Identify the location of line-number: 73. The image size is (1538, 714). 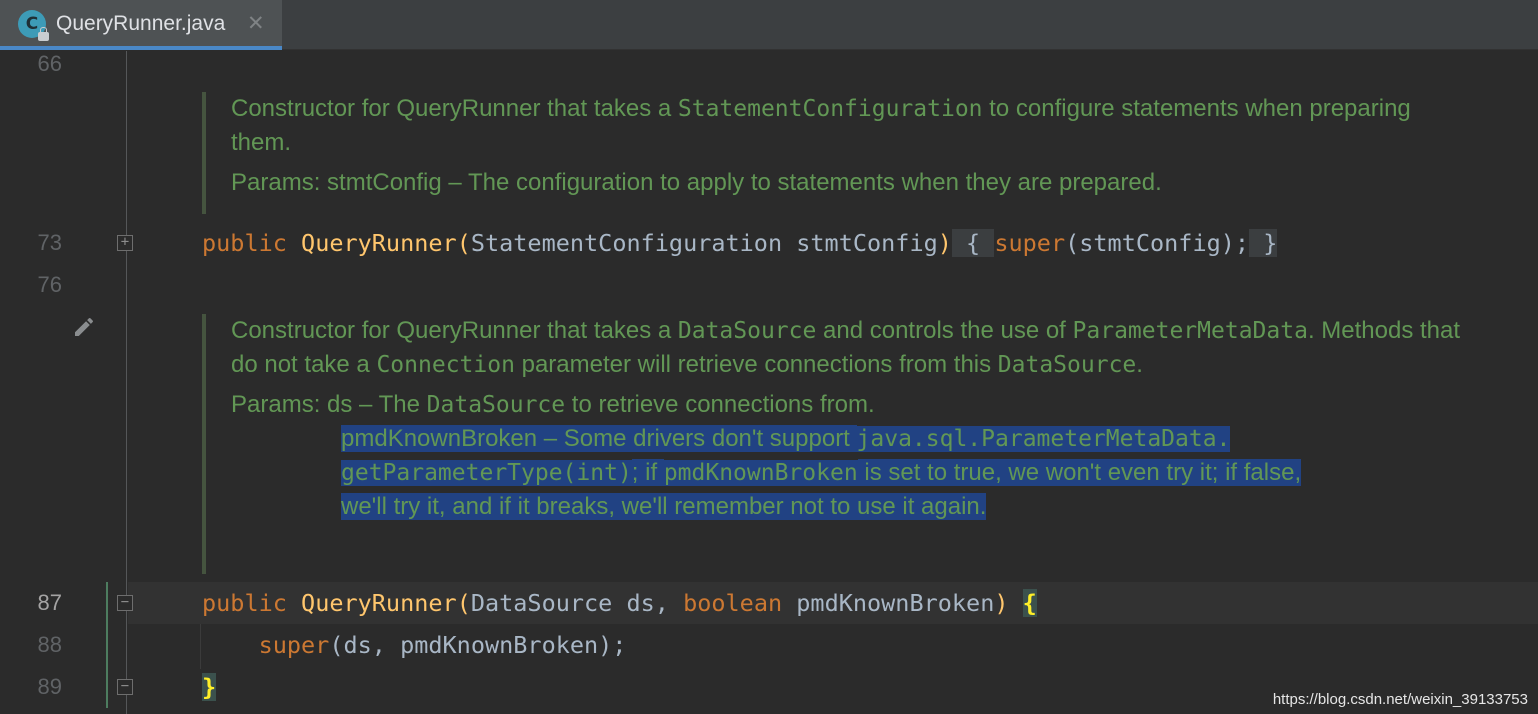
(49, 242).